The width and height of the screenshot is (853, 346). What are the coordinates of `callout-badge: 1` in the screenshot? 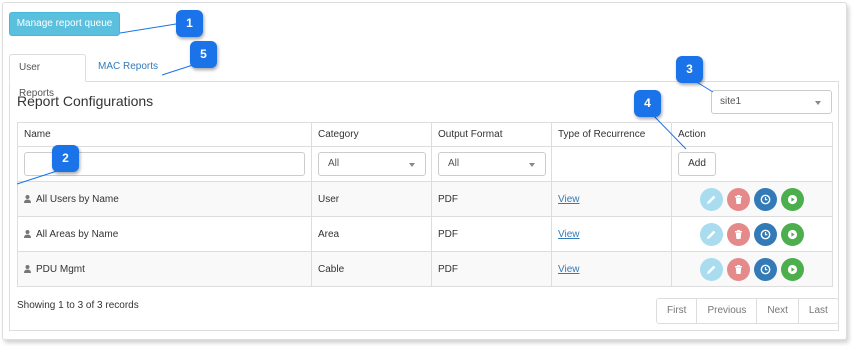 It's located at (189, 23).